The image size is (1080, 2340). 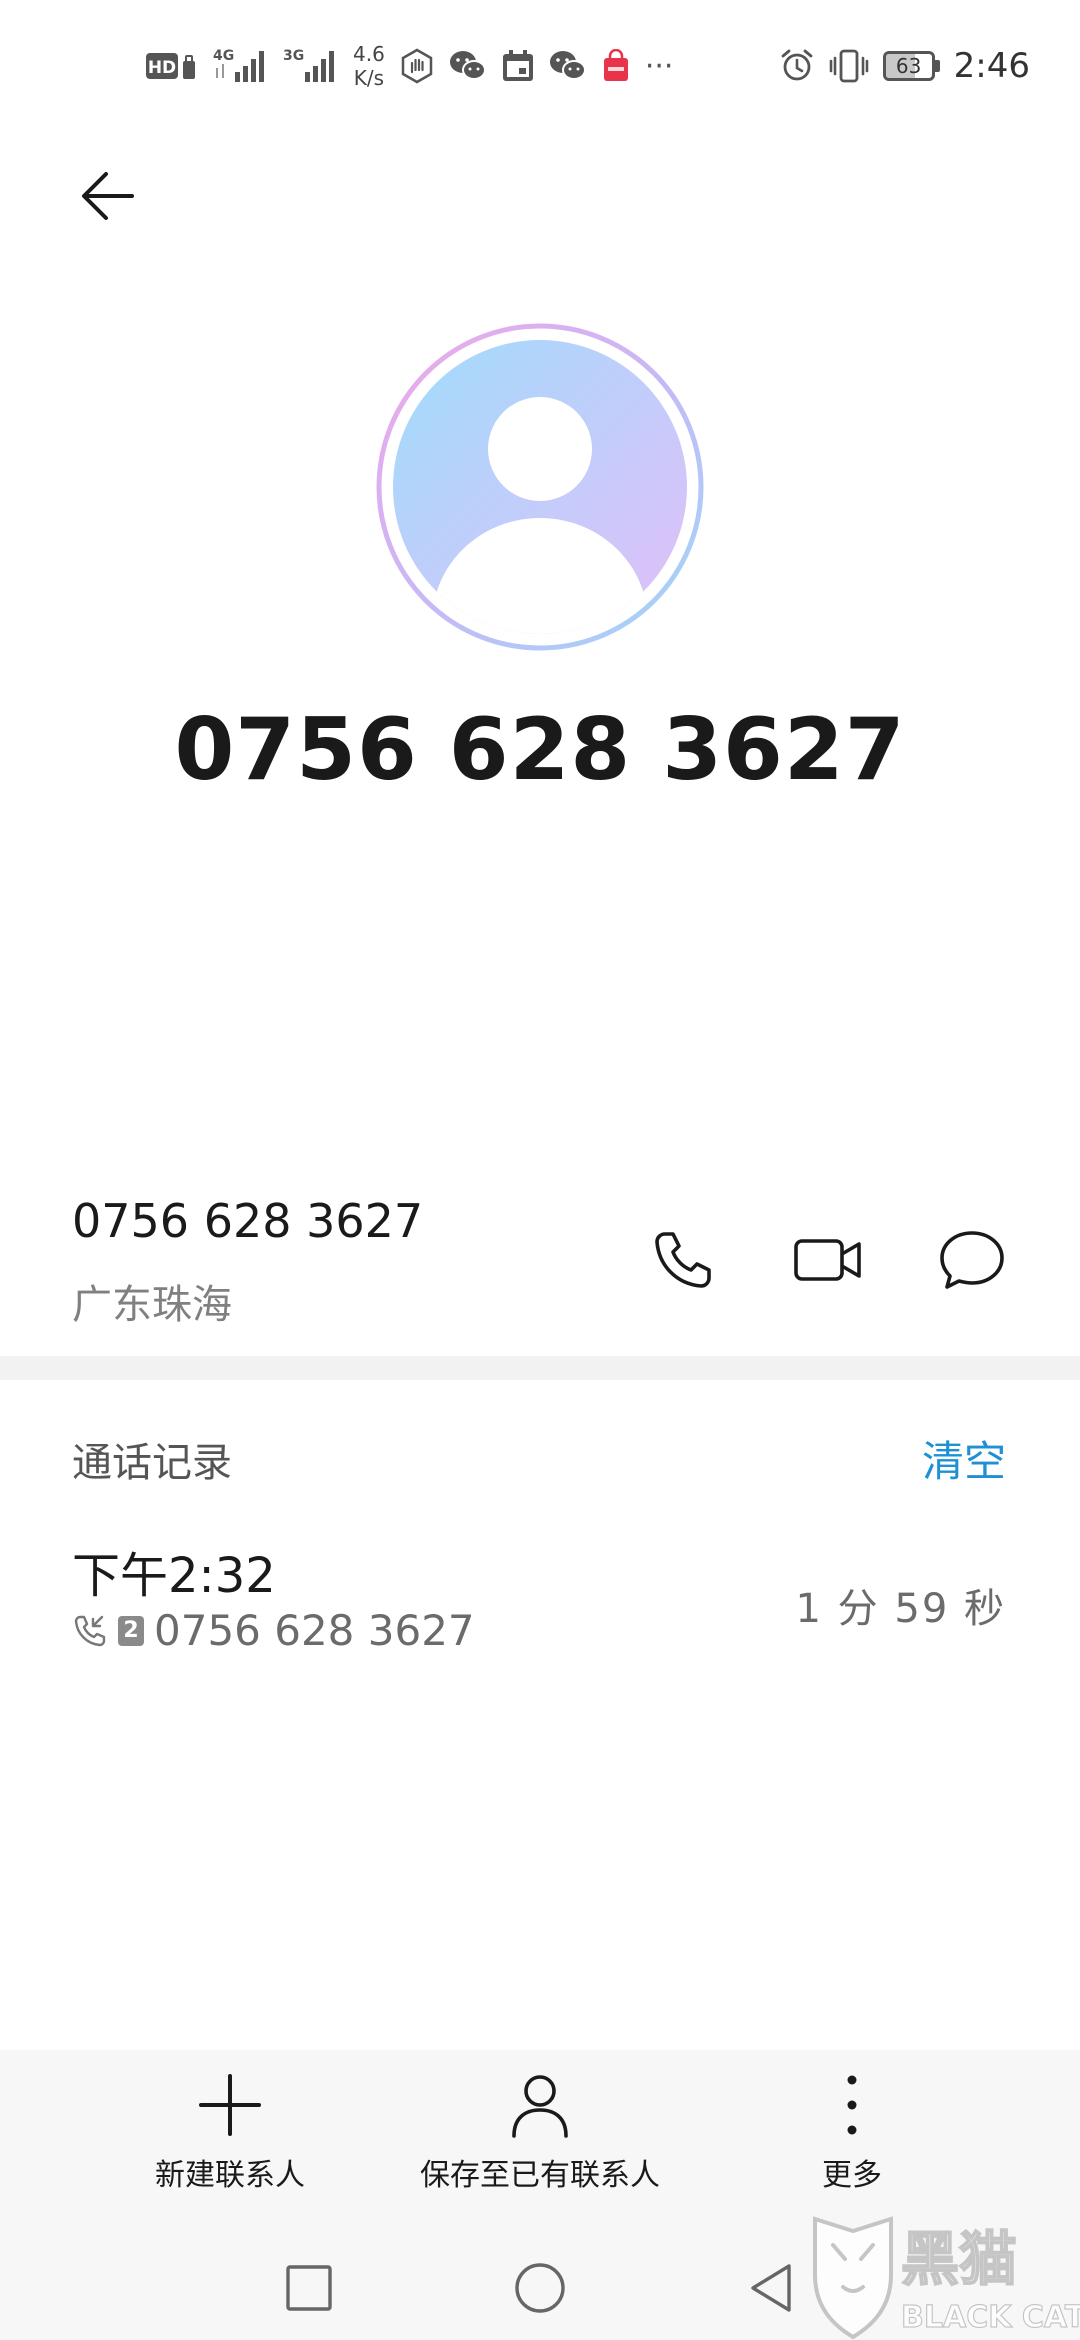 What do you see at coordinates (540, 750) in the screenshot?
I see `contact-title-number: 0756 628 3627` at bounding box center [540, 750].